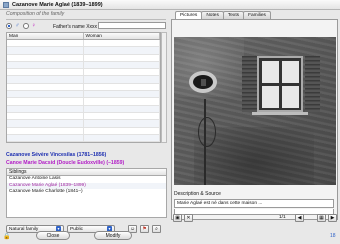 This screenshot has height=244, width=340. I want to click on column-woman: Woman, so click(122, 36).